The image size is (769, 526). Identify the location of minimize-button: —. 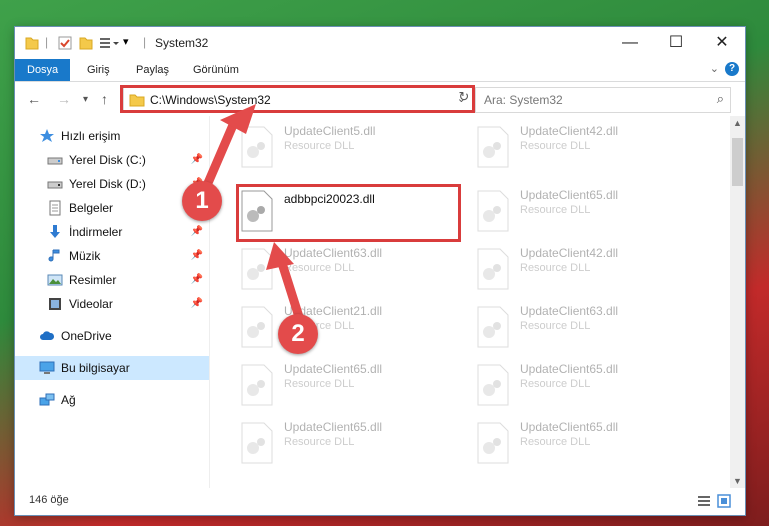
(630, 43).